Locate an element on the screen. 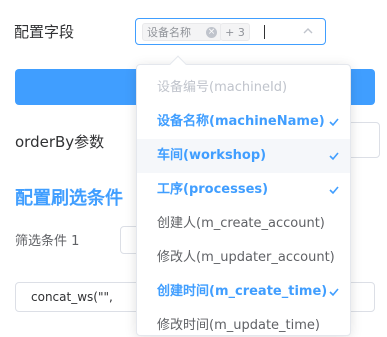 This screenshot has width=387, height=337. option-machine-id: 设备编号(machineId) is located at coordinates (243, 88).